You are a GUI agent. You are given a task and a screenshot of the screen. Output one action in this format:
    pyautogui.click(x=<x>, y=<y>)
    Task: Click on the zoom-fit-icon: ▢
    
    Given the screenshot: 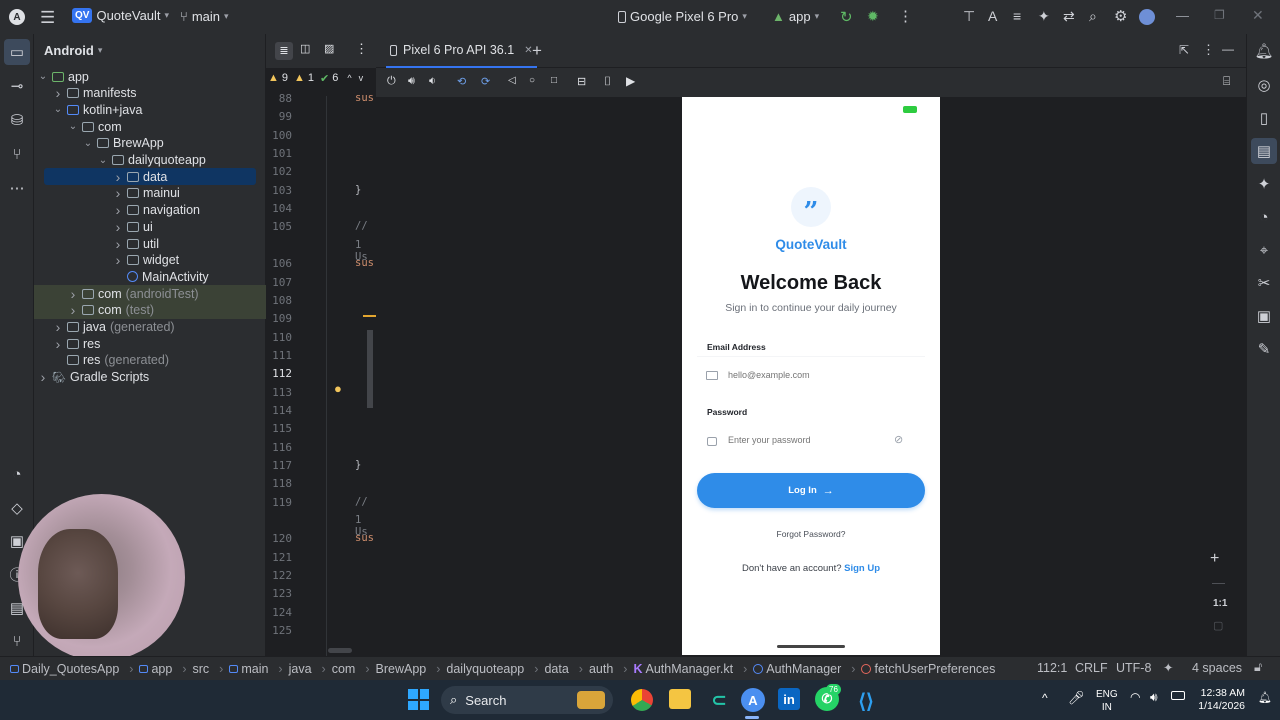 What is the action you would take?
    pyautogui.click(x=1218, y=625)
    